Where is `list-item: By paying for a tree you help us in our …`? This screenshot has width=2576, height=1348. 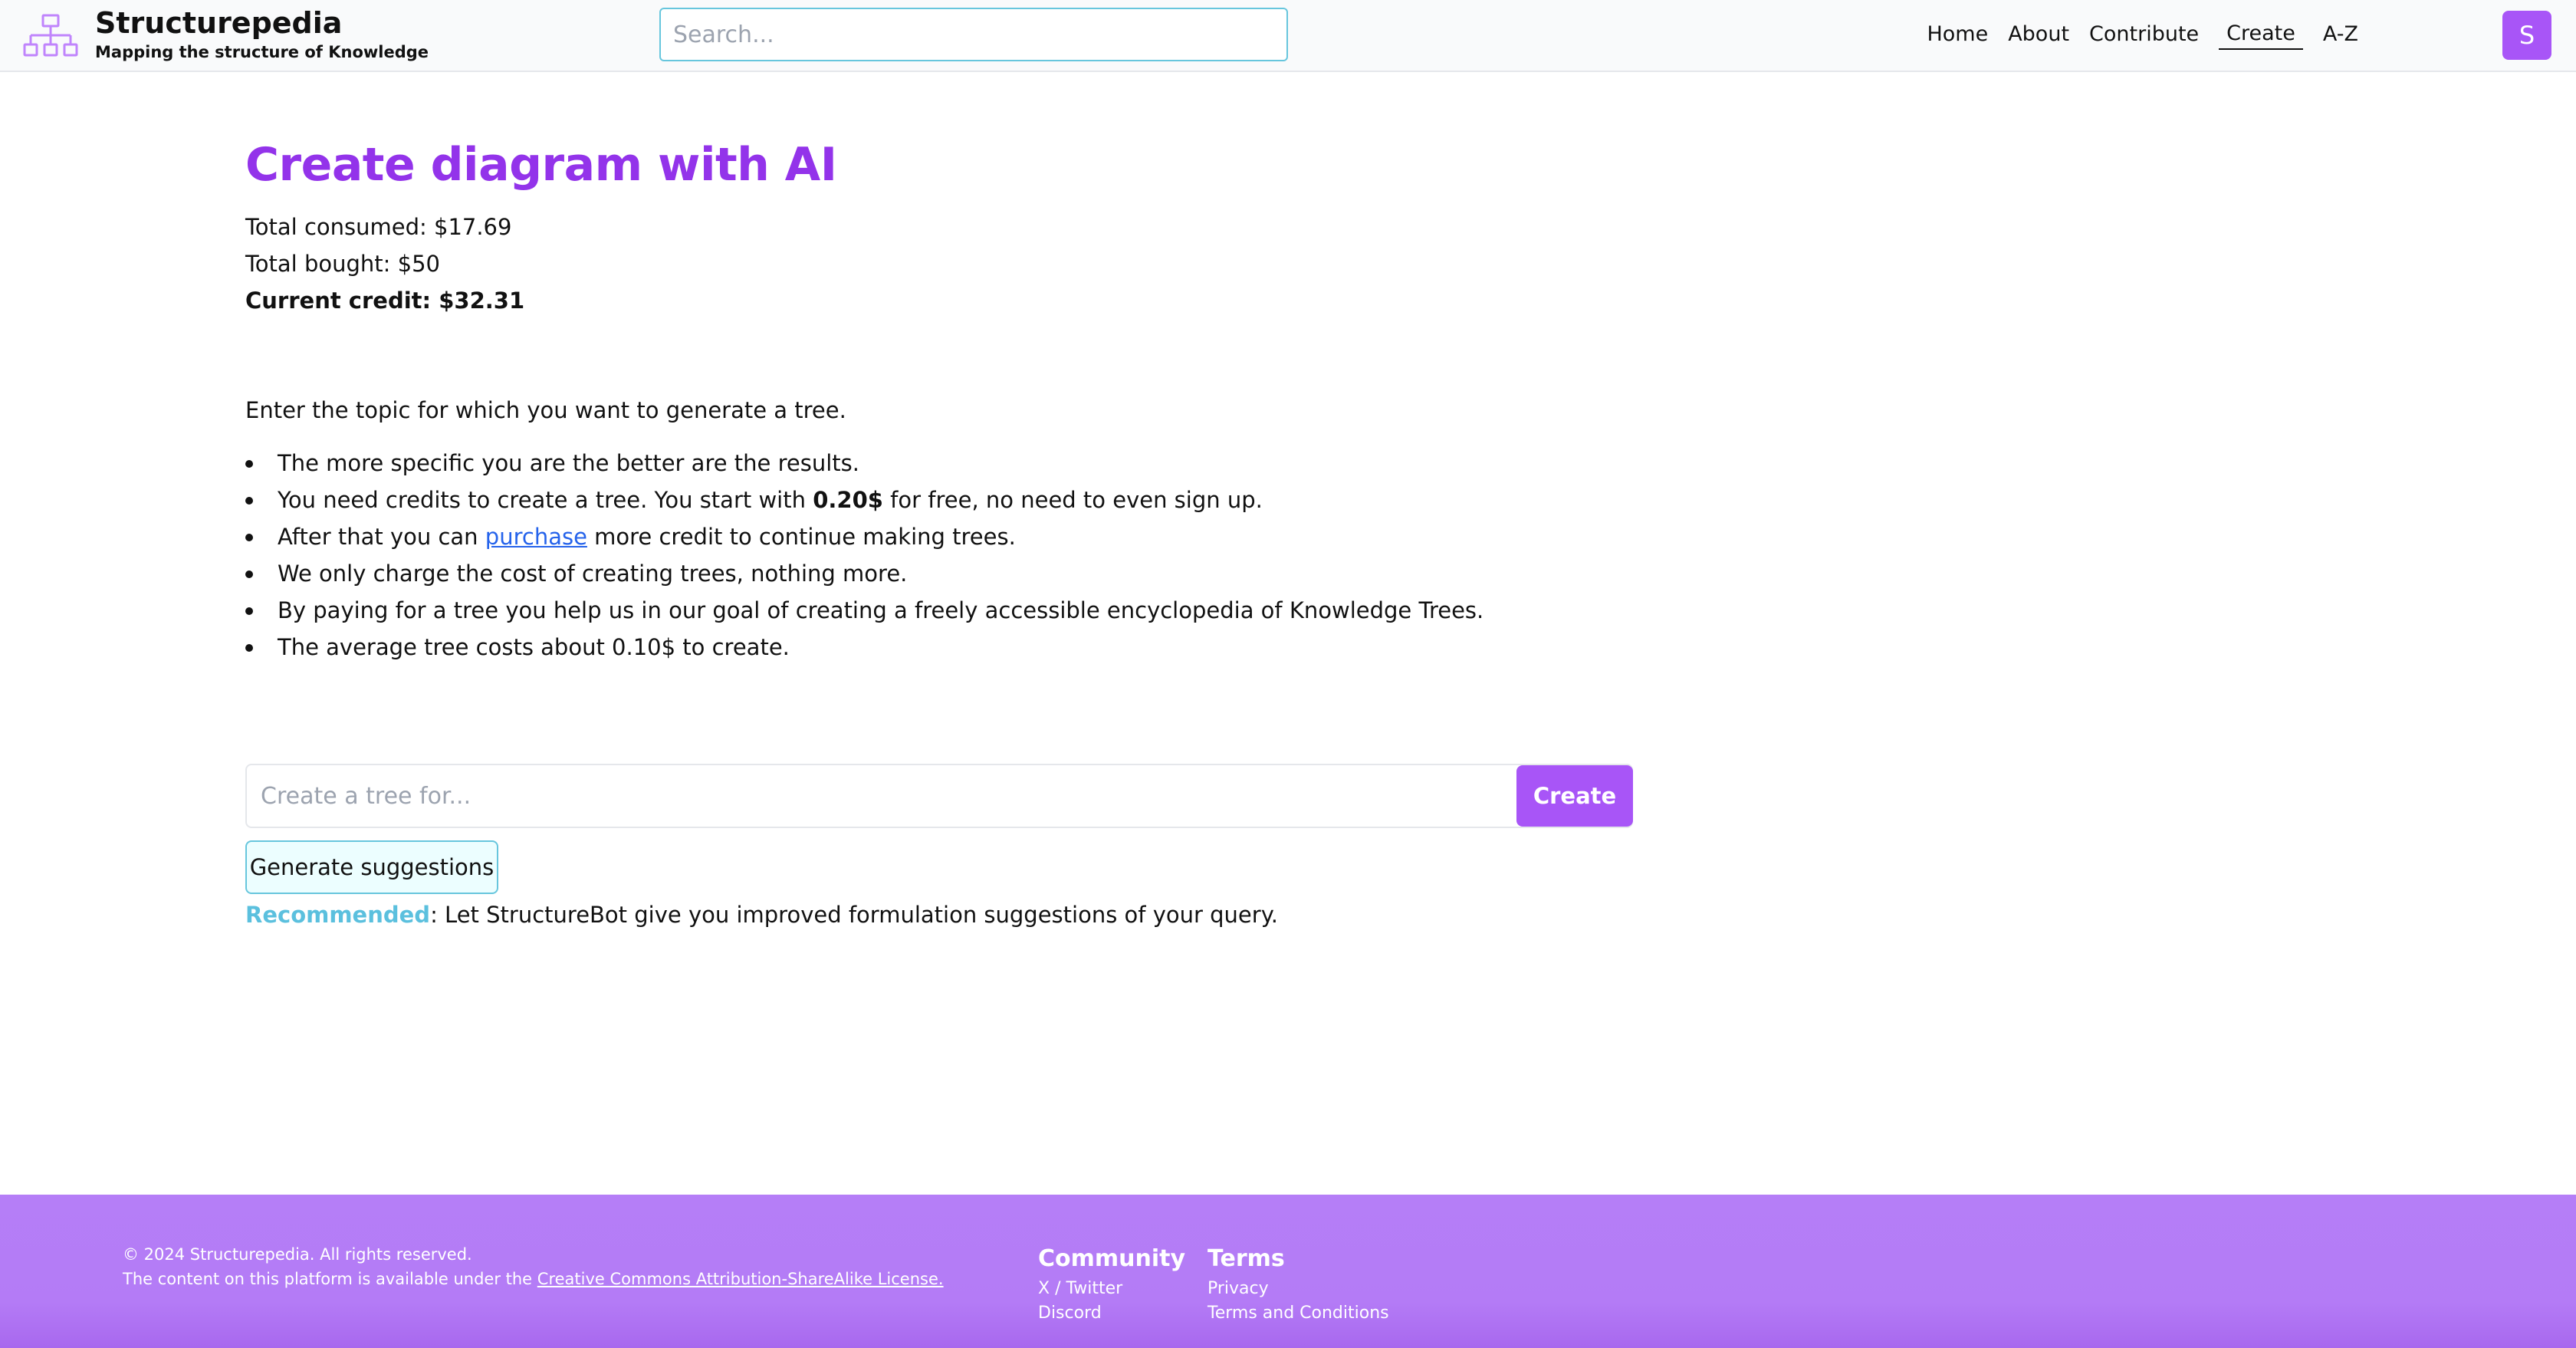 list-item: By paying for a tree you help us in our … is located at coordinates (865, 610).